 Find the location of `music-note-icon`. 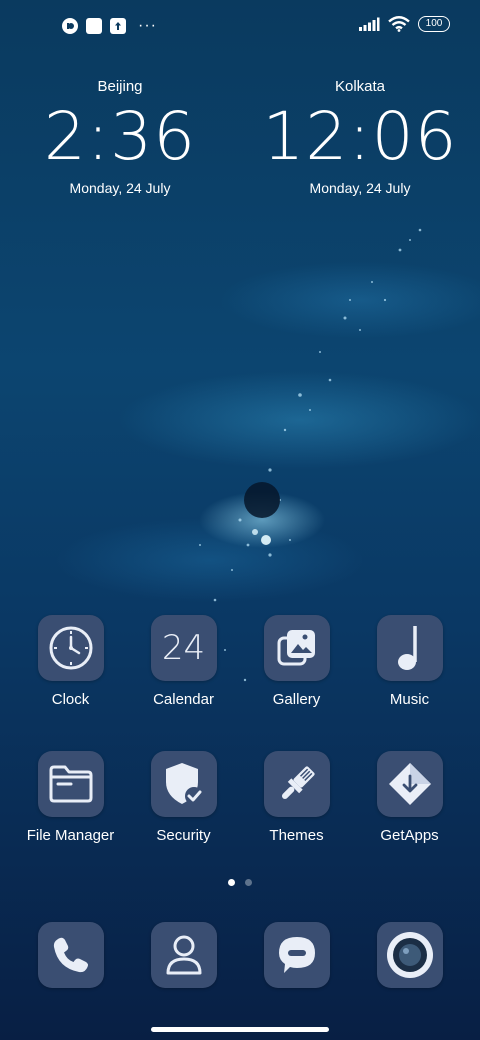

music-note-icon is located at coordinates (409, 648).